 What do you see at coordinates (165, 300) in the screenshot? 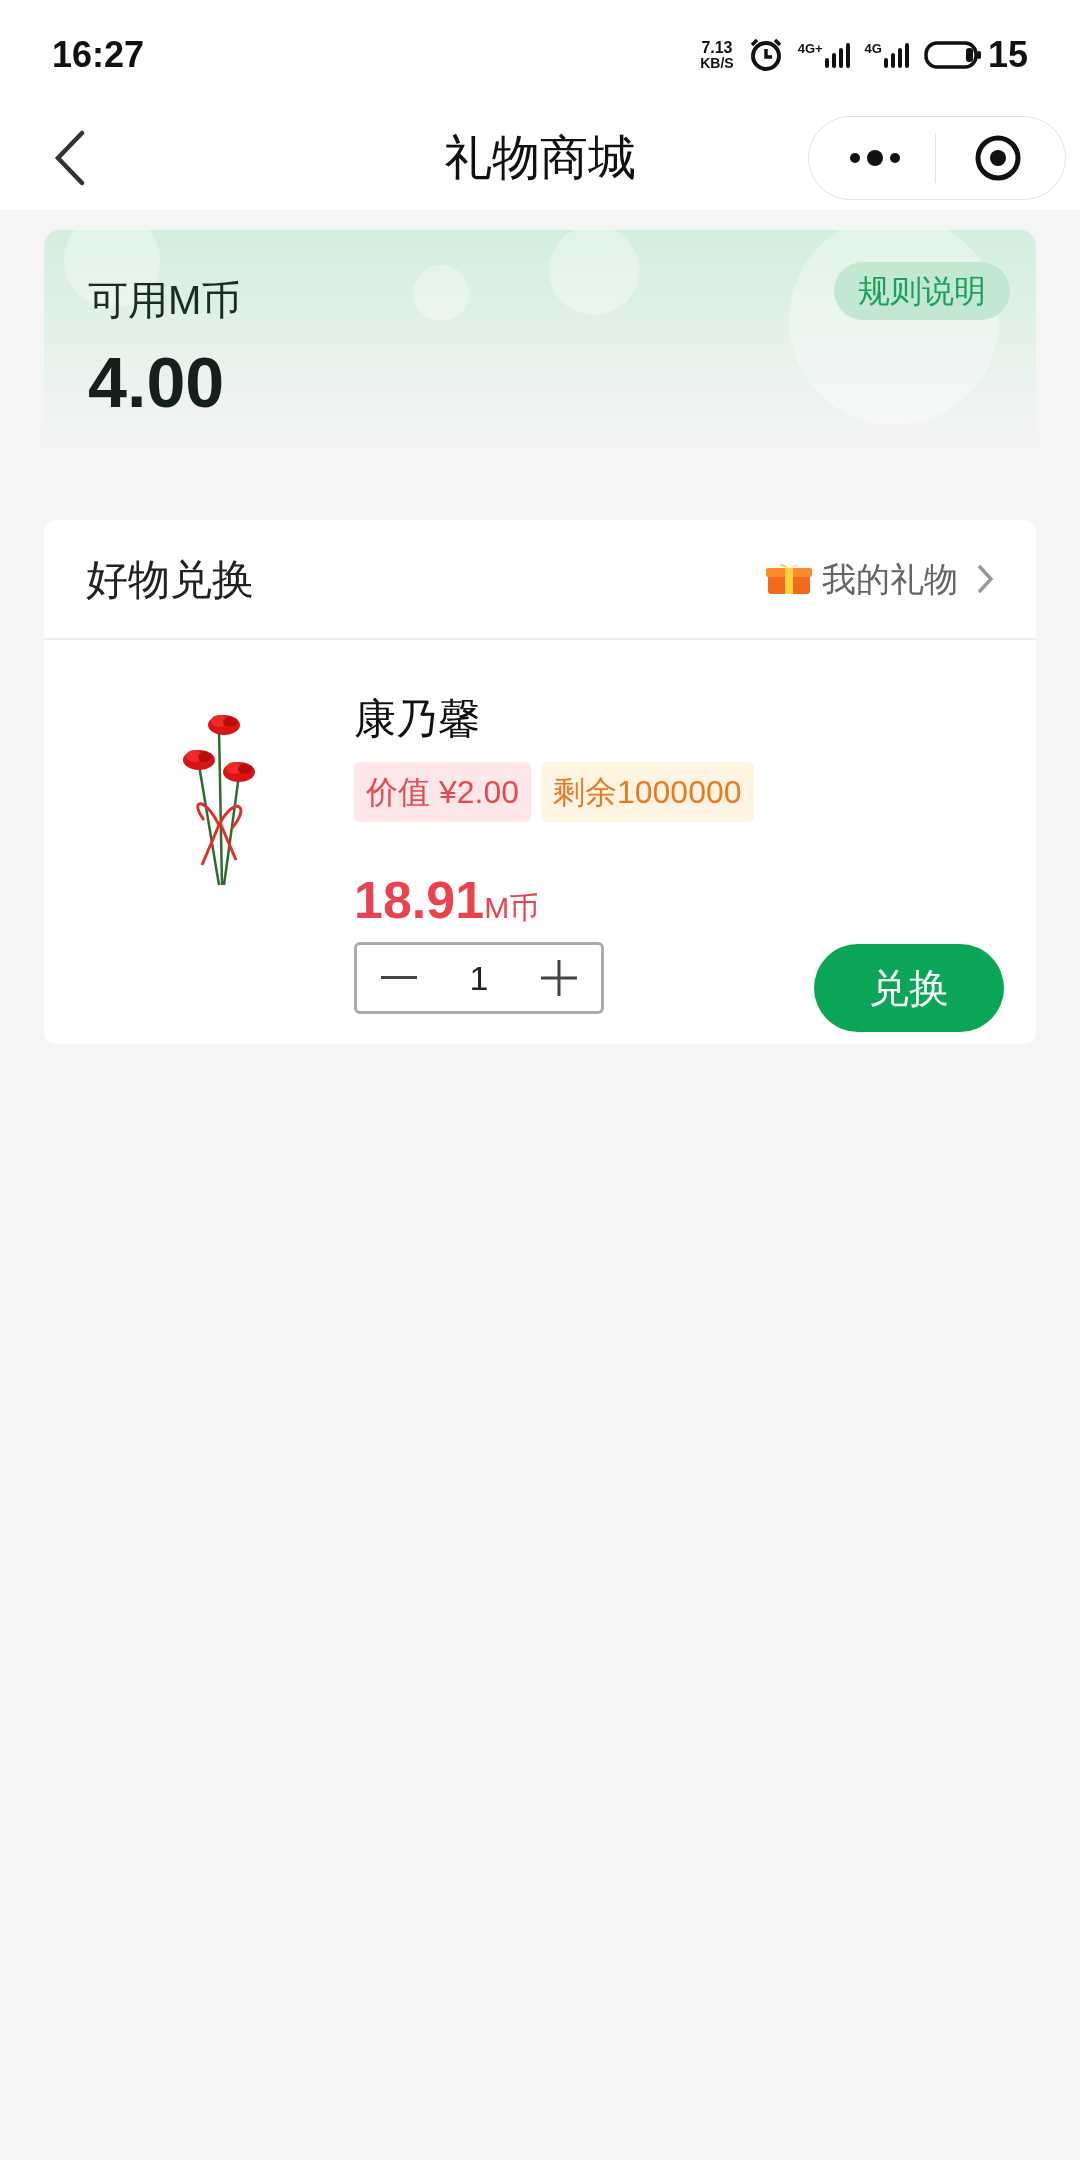
I see `balance-label: 可用M币` at bounding box center [165, 300].